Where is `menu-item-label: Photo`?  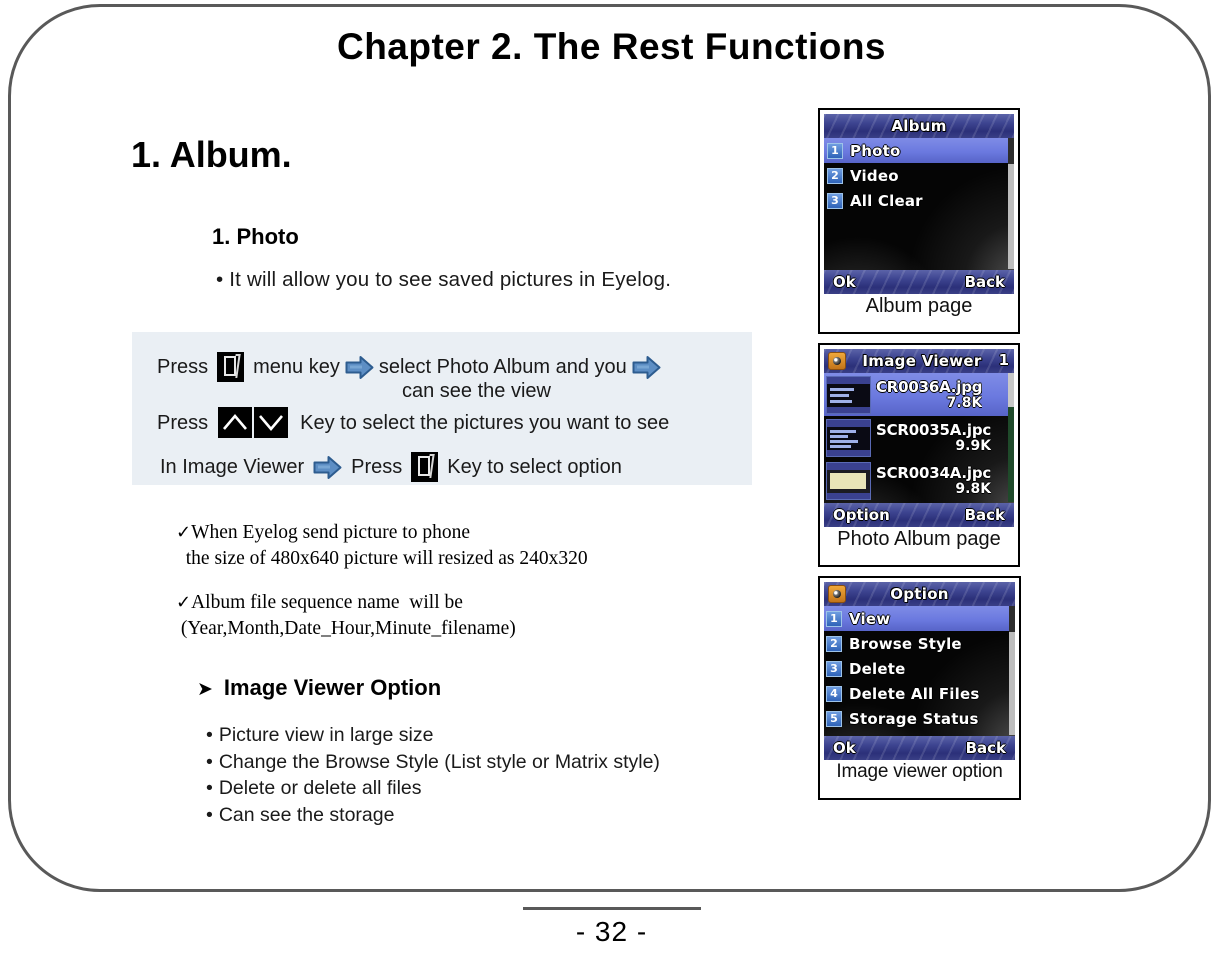
menu-item-label: Photo is located at coordinates (875, 150).